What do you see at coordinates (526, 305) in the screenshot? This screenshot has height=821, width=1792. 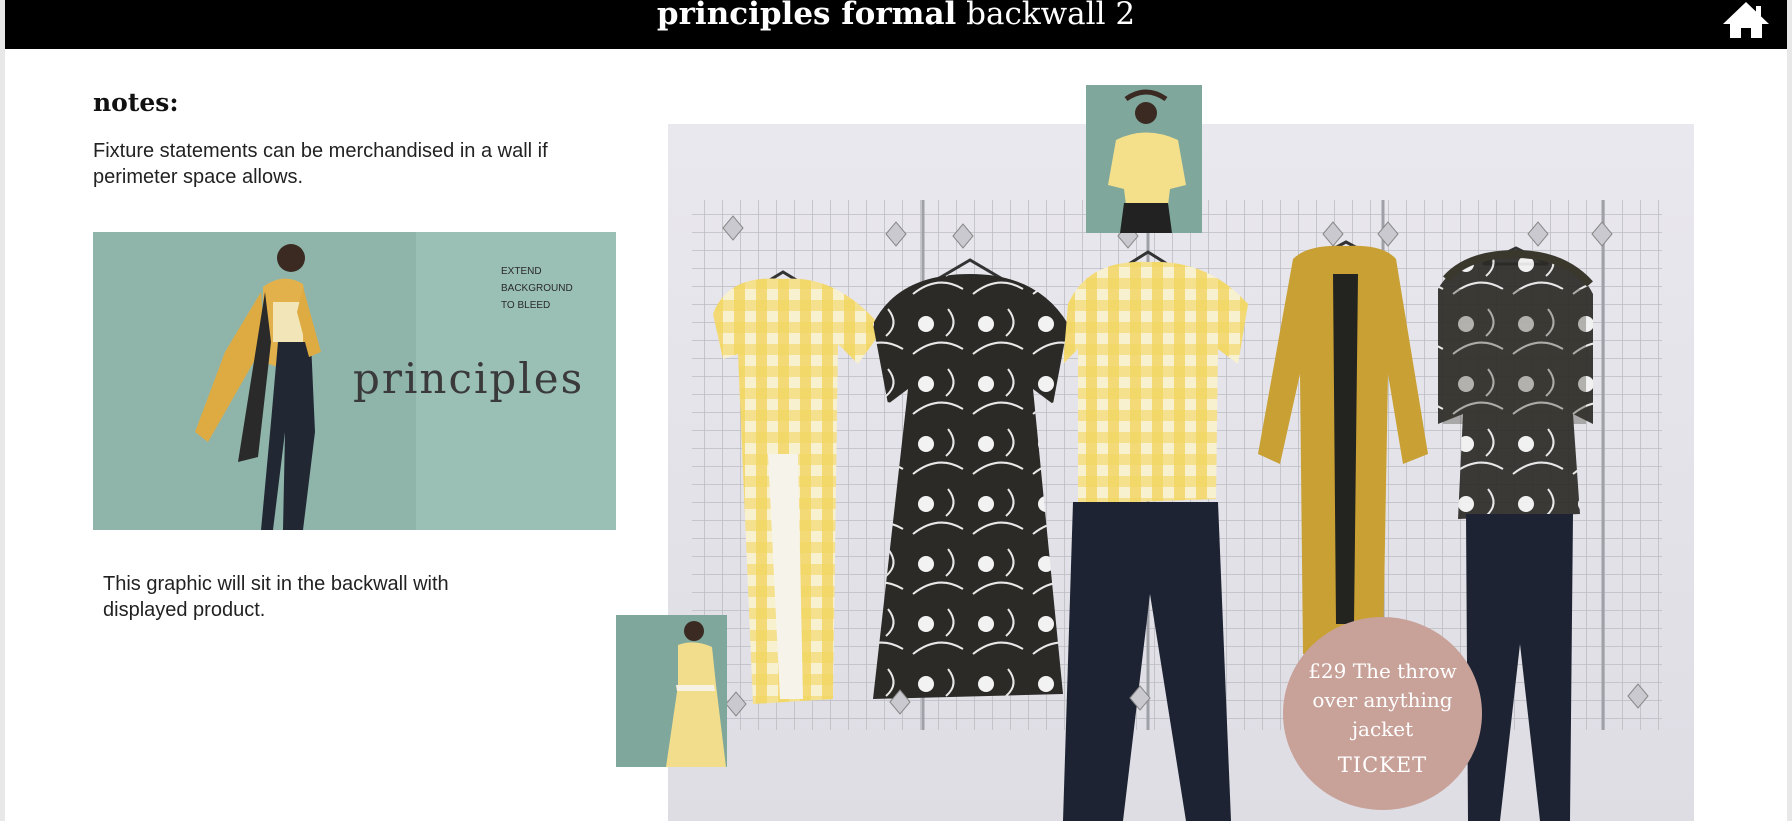 I see `bleed-note-line: TO BLEED` at bounding box center [526, 305].